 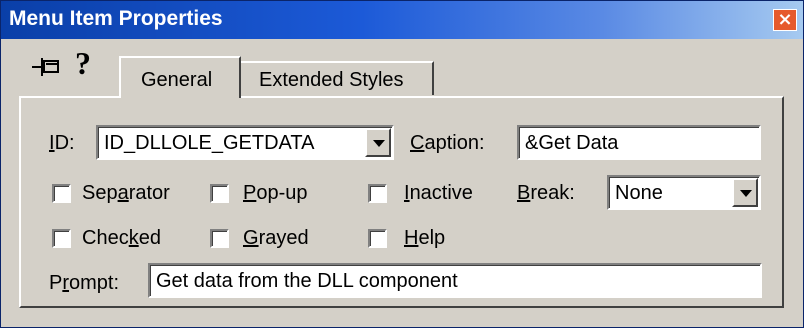 I want to click on checked-checkbox, so click(x=61, y=238).